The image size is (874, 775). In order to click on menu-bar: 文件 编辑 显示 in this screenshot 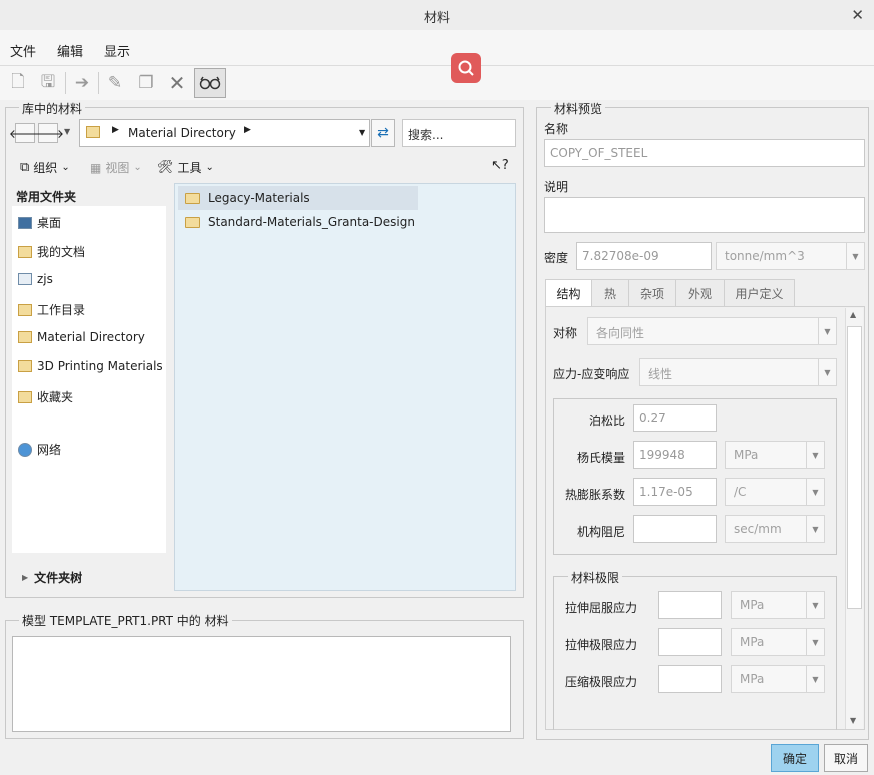, I will do `click(437, 48)`.